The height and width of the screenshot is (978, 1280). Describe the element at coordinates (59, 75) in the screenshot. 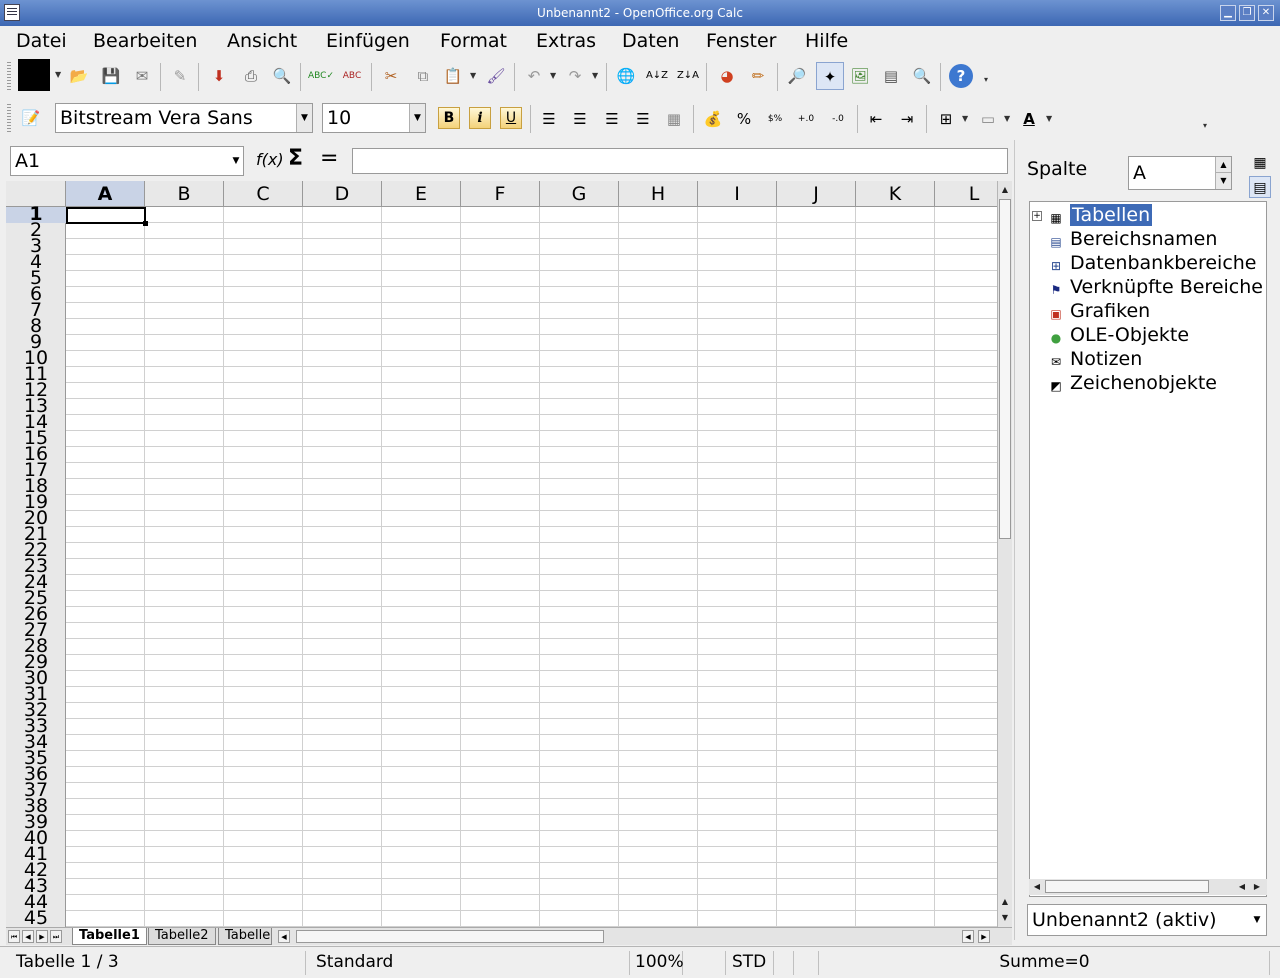

I see `new-dropdown-icon: ▼` at that location.